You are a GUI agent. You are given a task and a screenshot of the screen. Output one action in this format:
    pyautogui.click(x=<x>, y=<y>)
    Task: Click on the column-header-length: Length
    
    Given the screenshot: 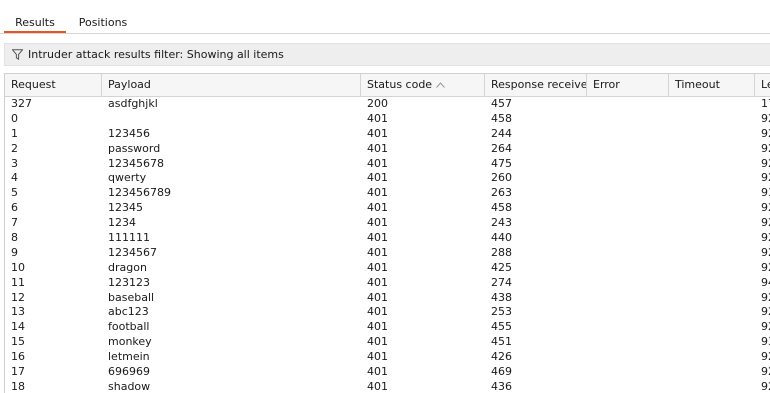 What is the action you would take?
    pyautogui.click(x=762, y=85)
    